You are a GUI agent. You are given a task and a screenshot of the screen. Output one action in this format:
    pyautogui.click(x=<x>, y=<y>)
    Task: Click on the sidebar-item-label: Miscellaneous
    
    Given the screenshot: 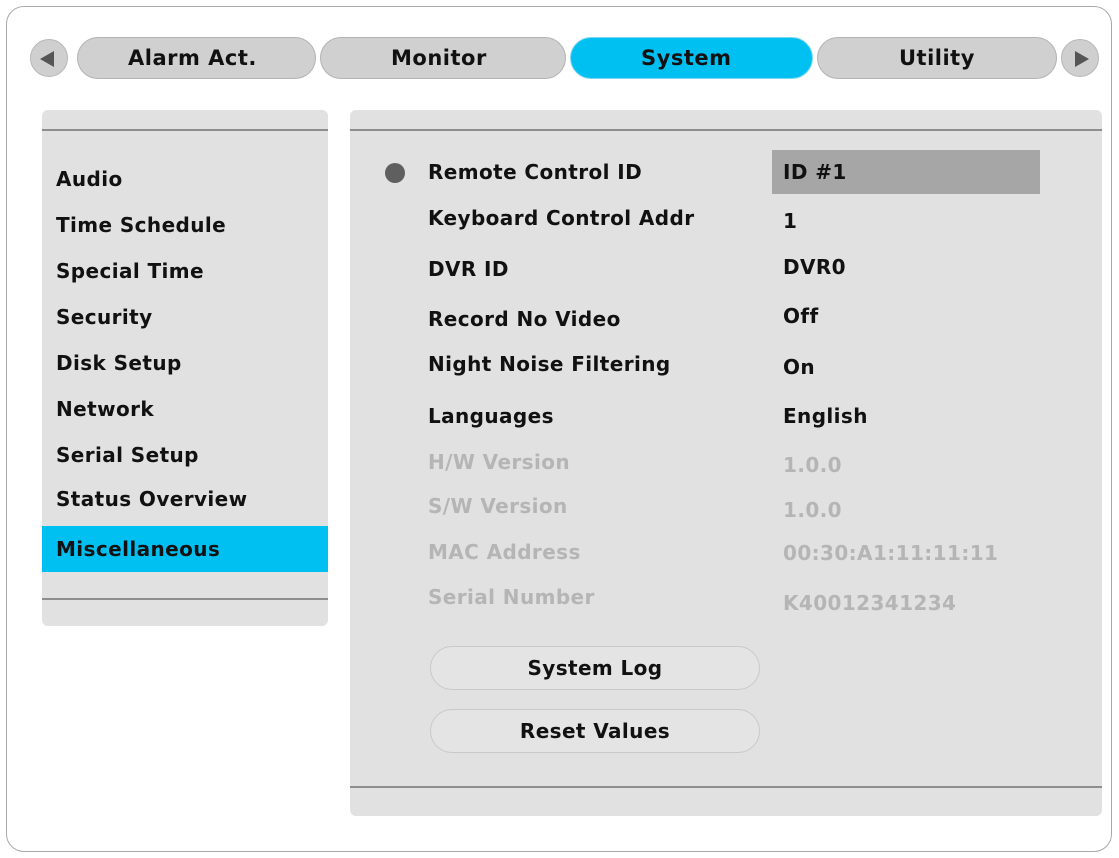 What is the action you would take?
    pyautogui.click(x=138, y=549)
    